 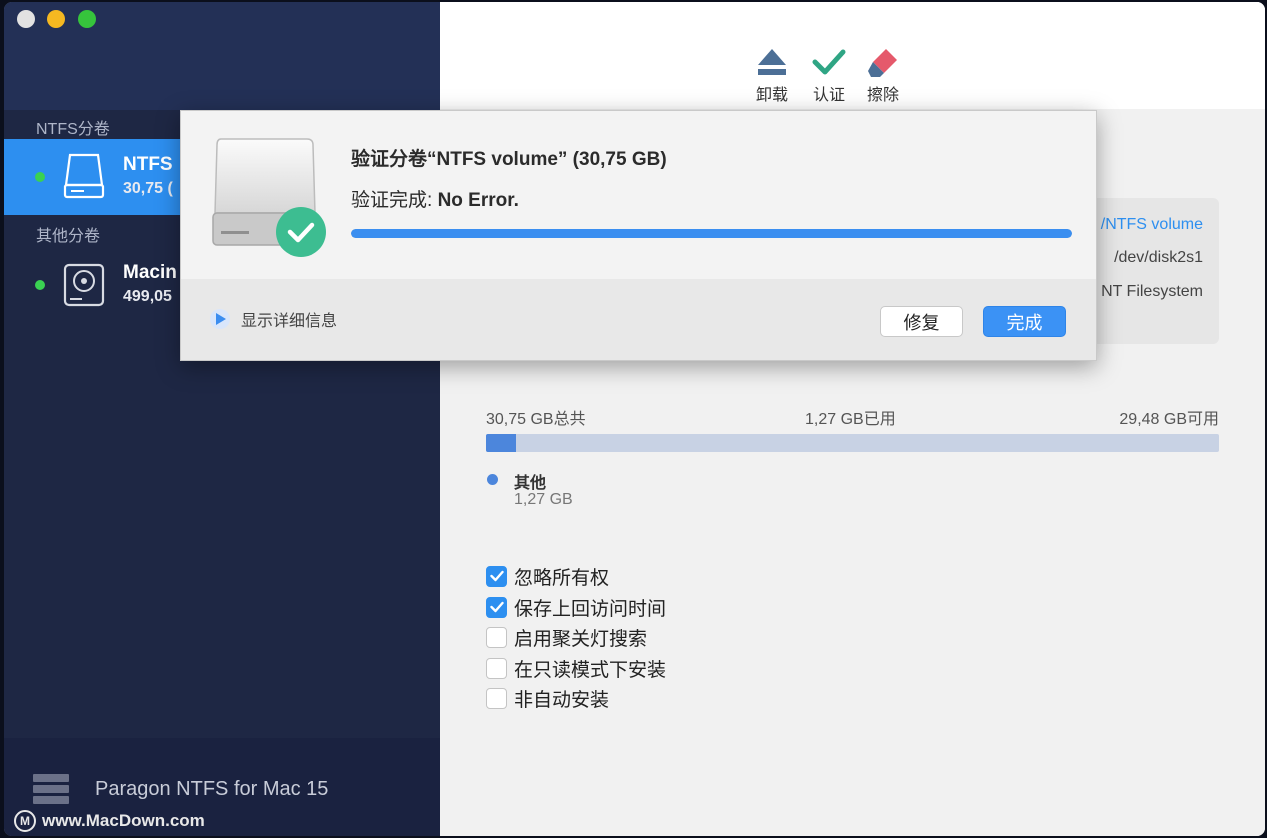 What do you see at coordinates (212, 789) in the screenshot?
I see `app-name: Paragon NTFS for Mac 15` at bounding box center [212, 789].